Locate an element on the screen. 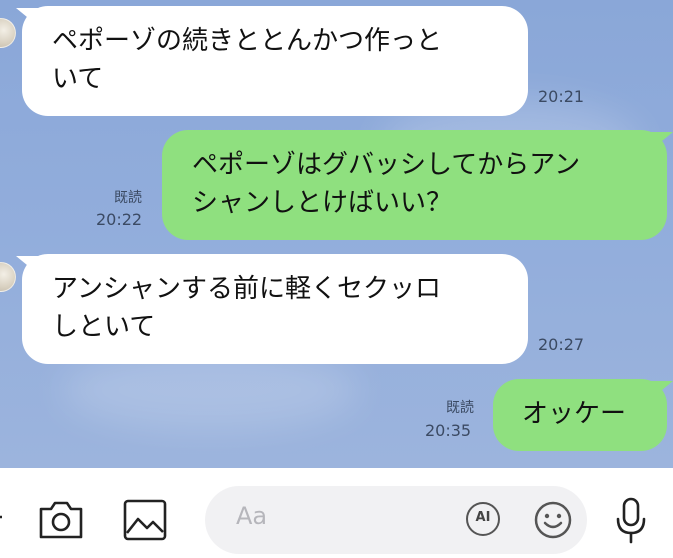 The width and height of the screenshot is (673, 558). message-text: しといて is located at coordinates (104, 327).